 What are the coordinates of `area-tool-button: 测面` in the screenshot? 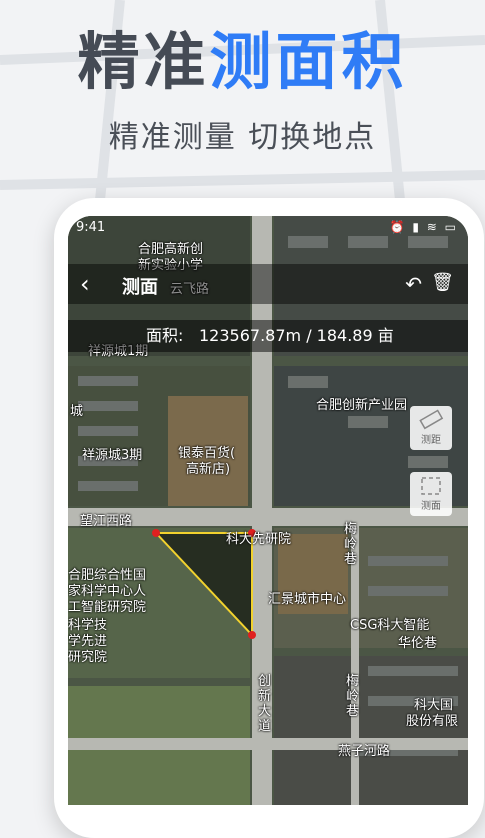 It's located at (431, 494).